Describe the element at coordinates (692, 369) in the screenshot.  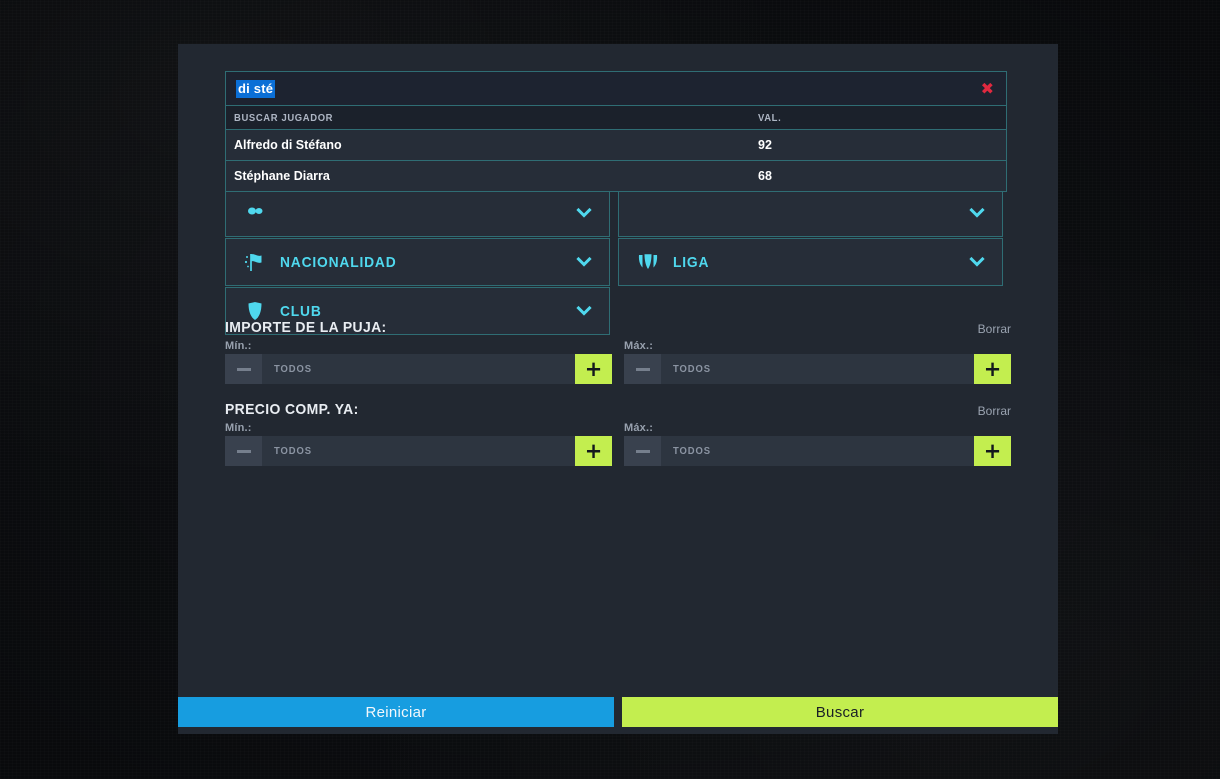
I see `bid-max-placeholder: TODOS` at that location.